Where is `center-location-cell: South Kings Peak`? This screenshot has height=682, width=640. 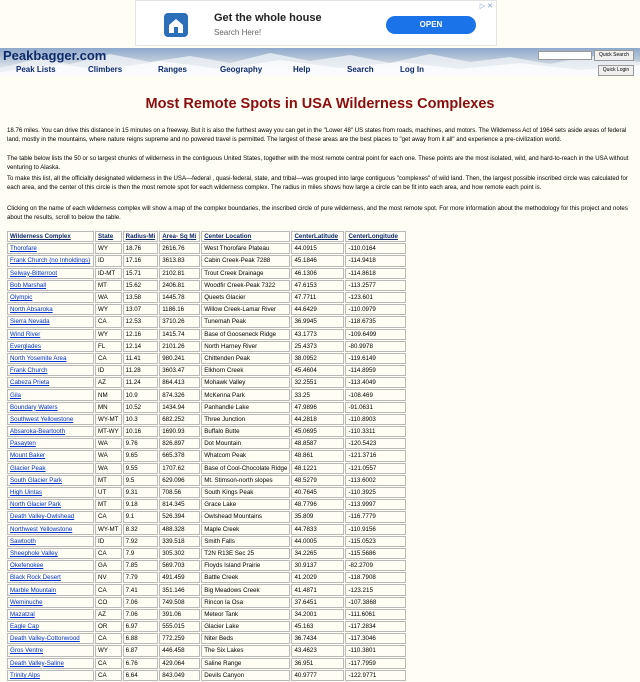
center-location-cell: South Kings Peak is located at coordinates (246, 492).